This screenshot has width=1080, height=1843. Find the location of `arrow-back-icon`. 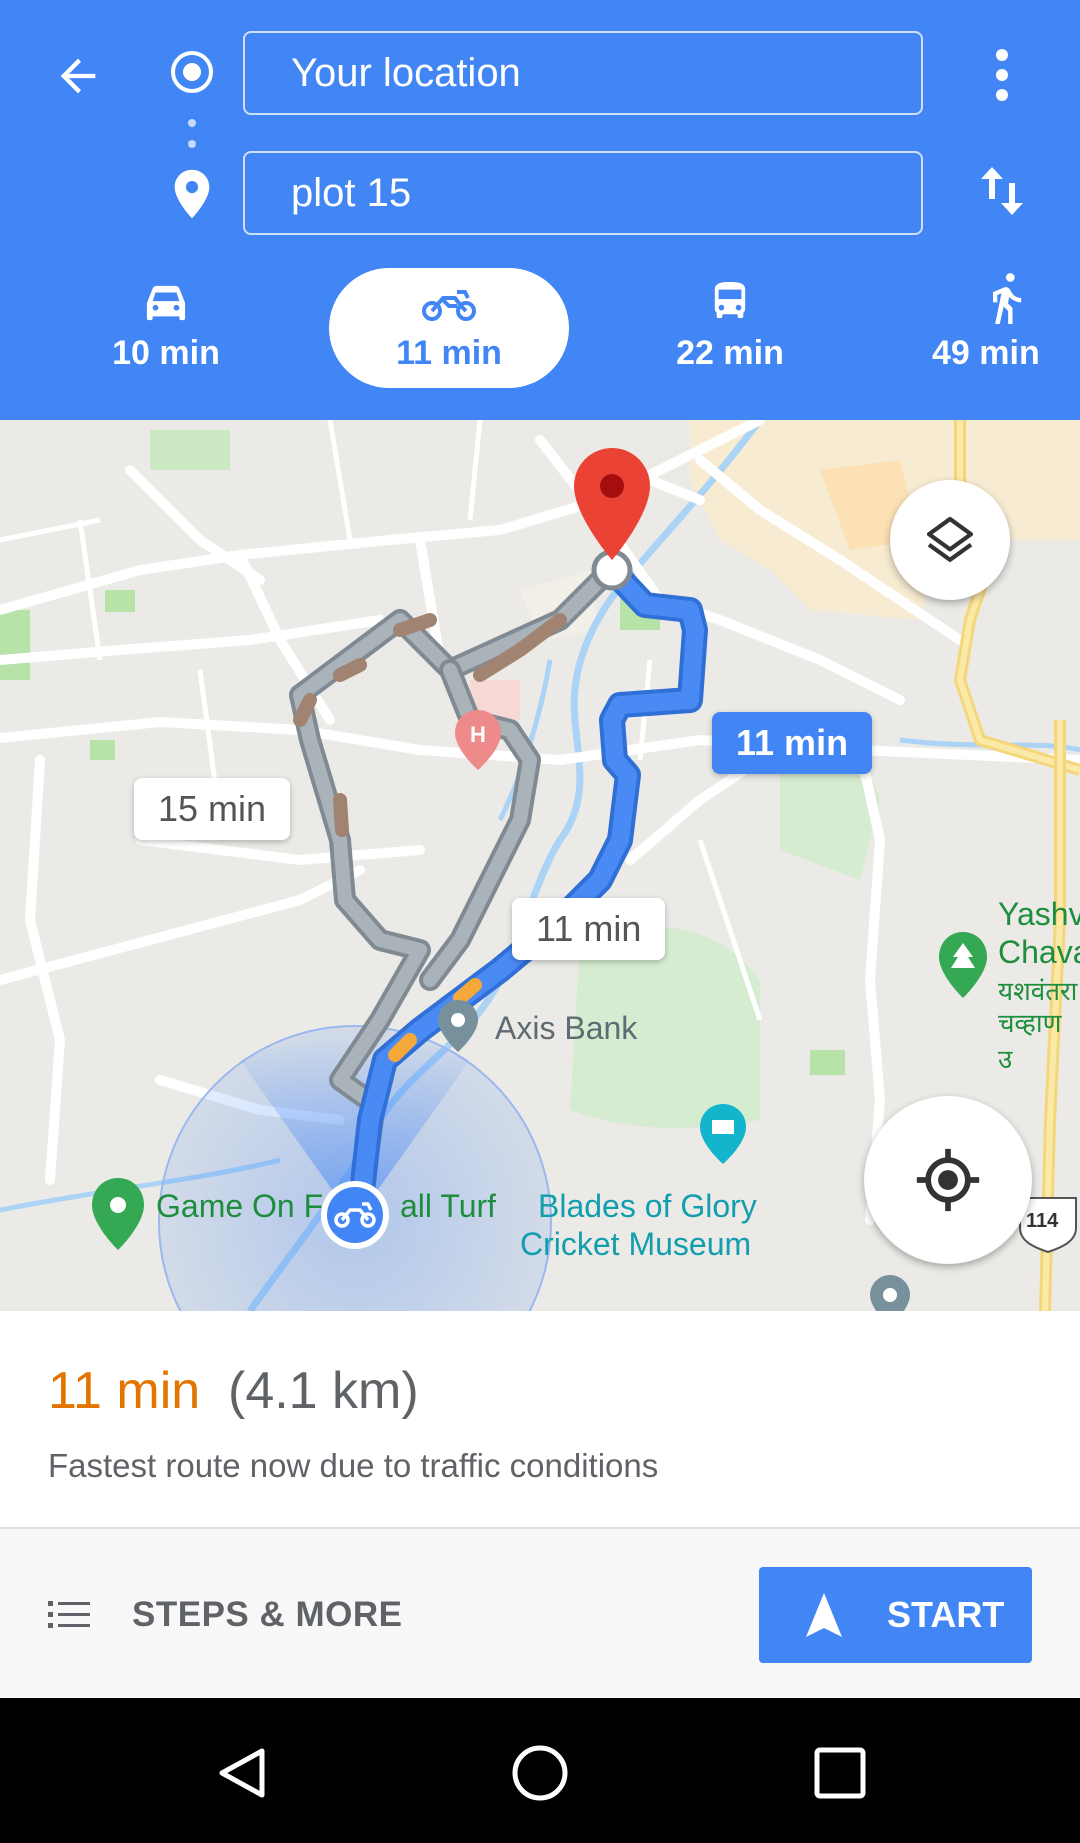

arrow-back-icon is located at coordinates (78, 76).